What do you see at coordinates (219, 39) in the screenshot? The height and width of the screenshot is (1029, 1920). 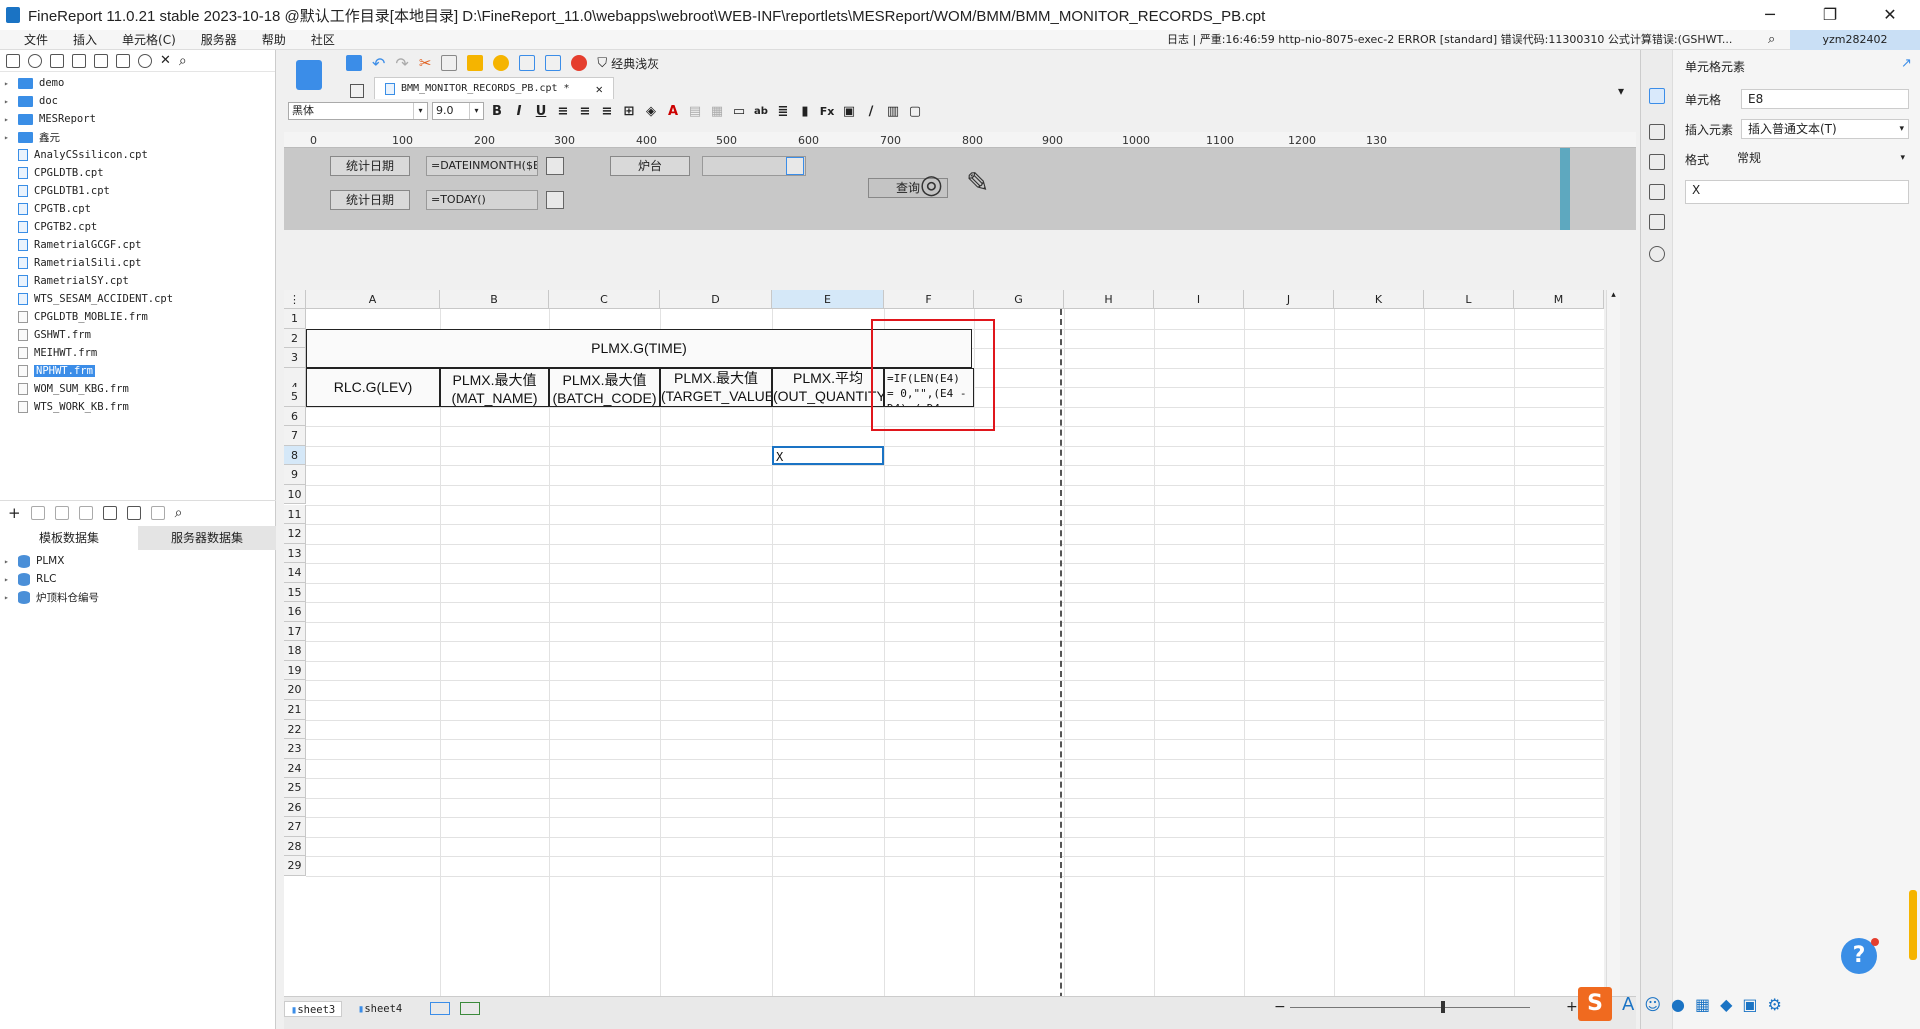 I see `menu-server: 服务器` at bounding box center [219, 39].